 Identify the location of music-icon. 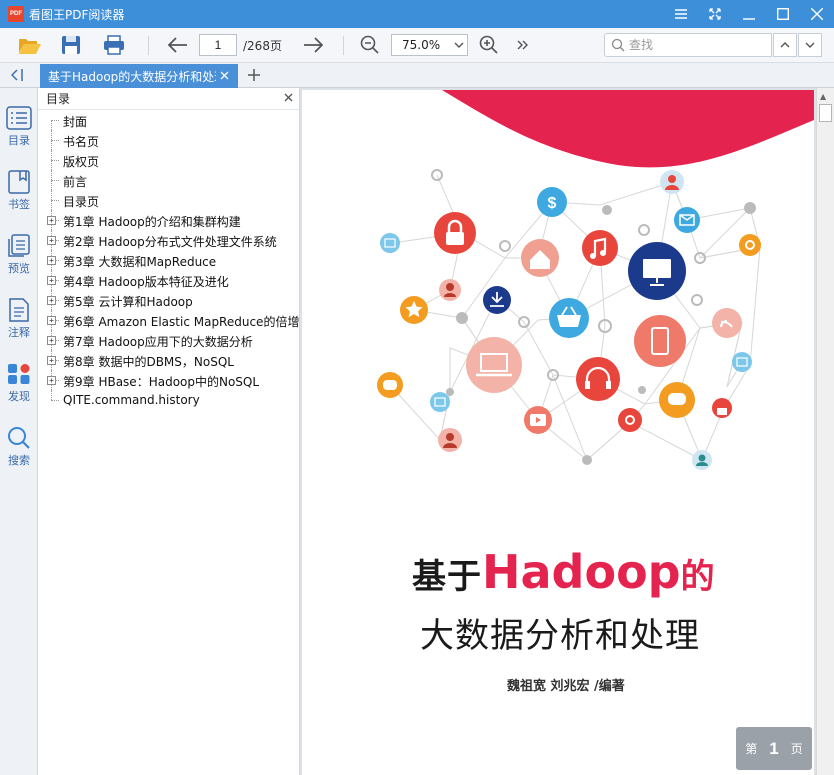
(600, 248).